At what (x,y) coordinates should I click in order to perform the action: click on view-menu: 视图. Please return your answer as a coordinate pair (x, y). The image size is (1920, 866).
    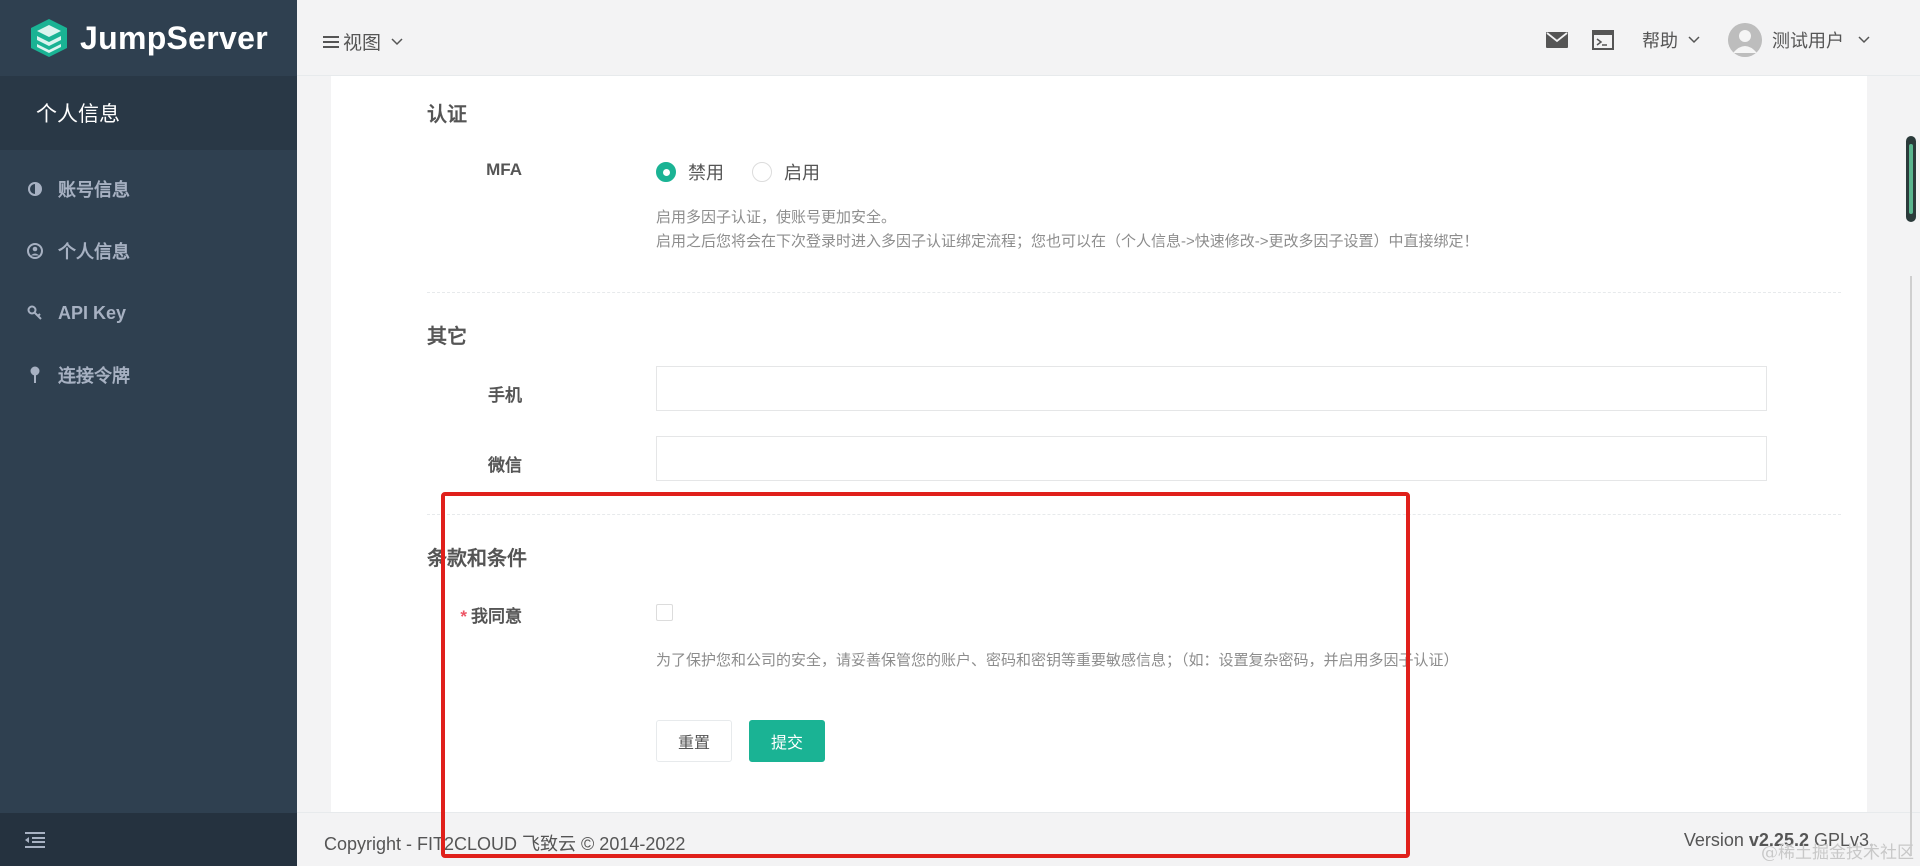
    Looking at the image, I should click on (363, 41).